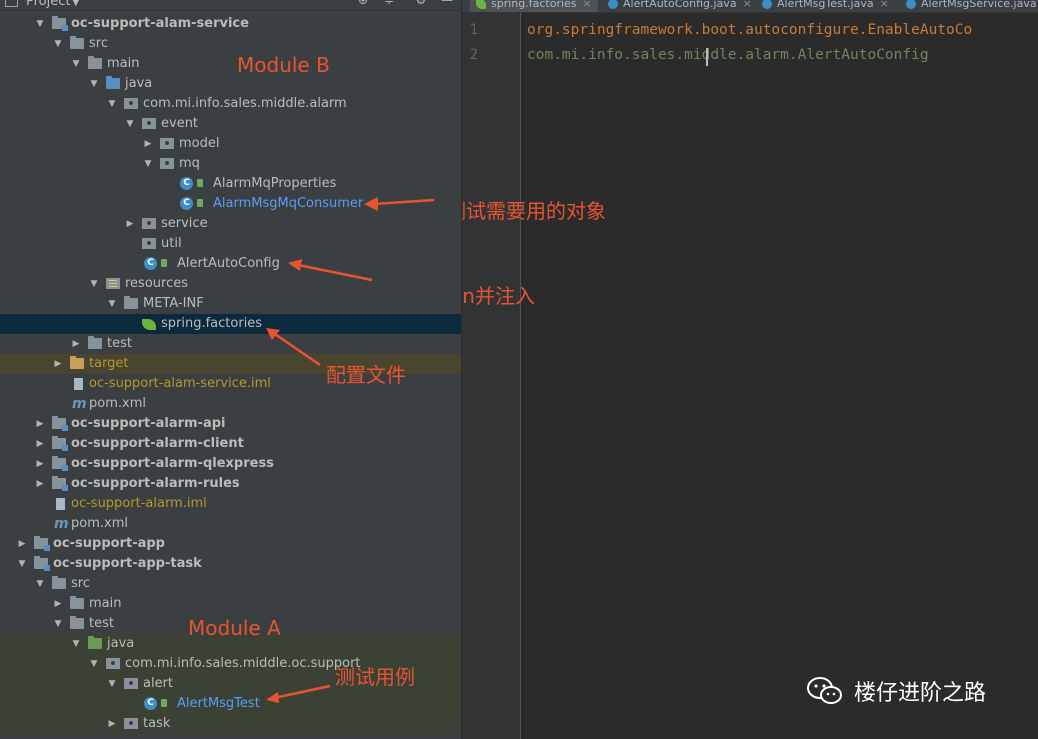 The image size is (1038, 739). What do you see at coordinates (127, 563) in the screenshot?
I see `tree-label: oc-support-app-task` at bounding box center [127, 563].